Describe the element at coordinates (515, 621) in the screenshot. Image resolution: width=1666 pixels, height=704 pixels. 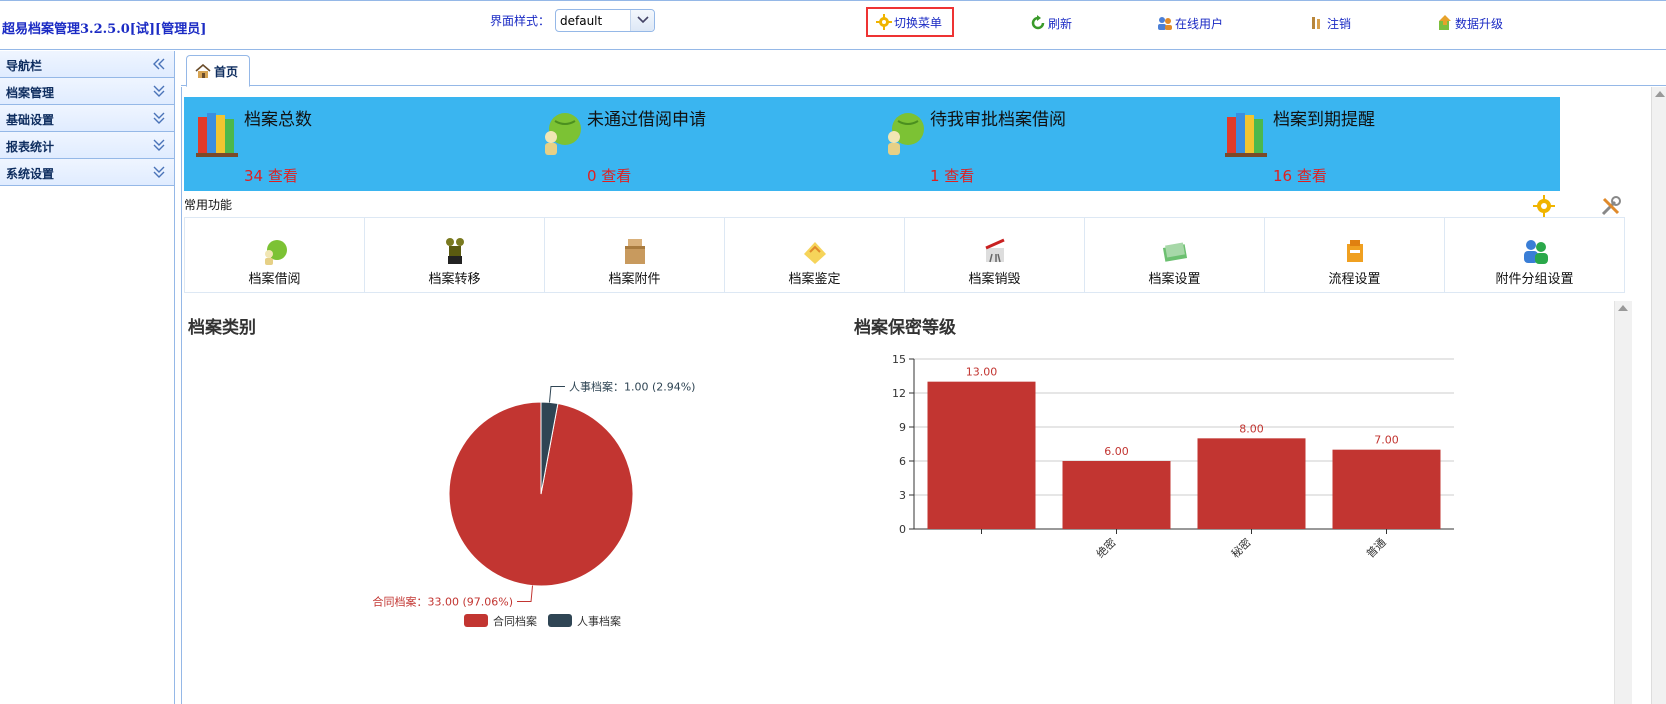
I see `legend-label: 合同档案` at that location.